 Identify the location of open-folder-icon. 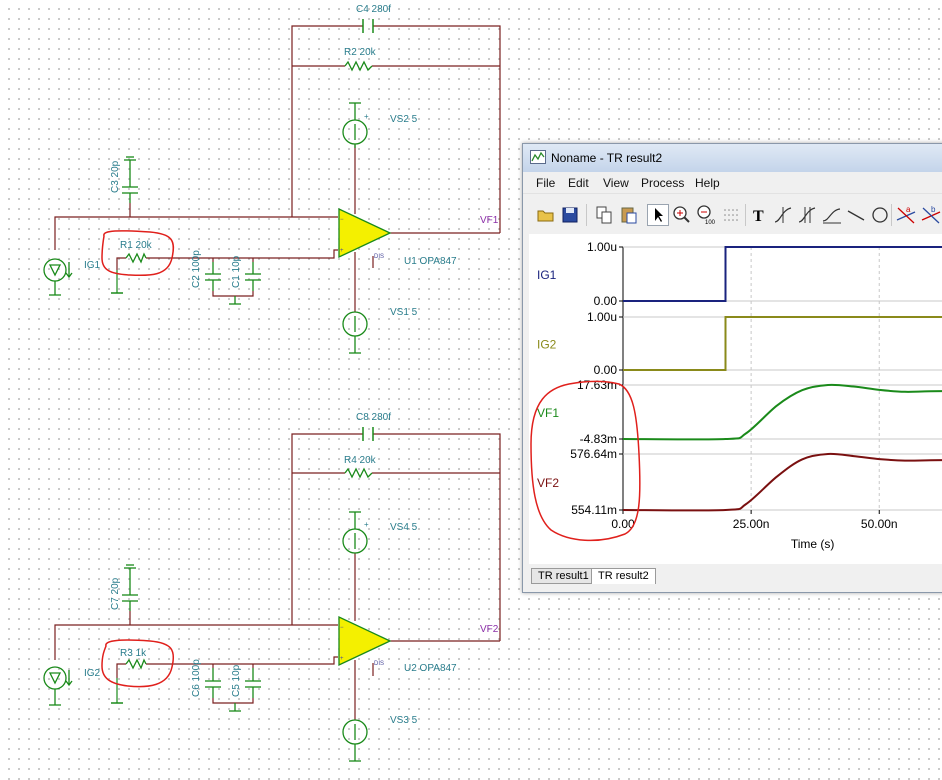
(546, 215).